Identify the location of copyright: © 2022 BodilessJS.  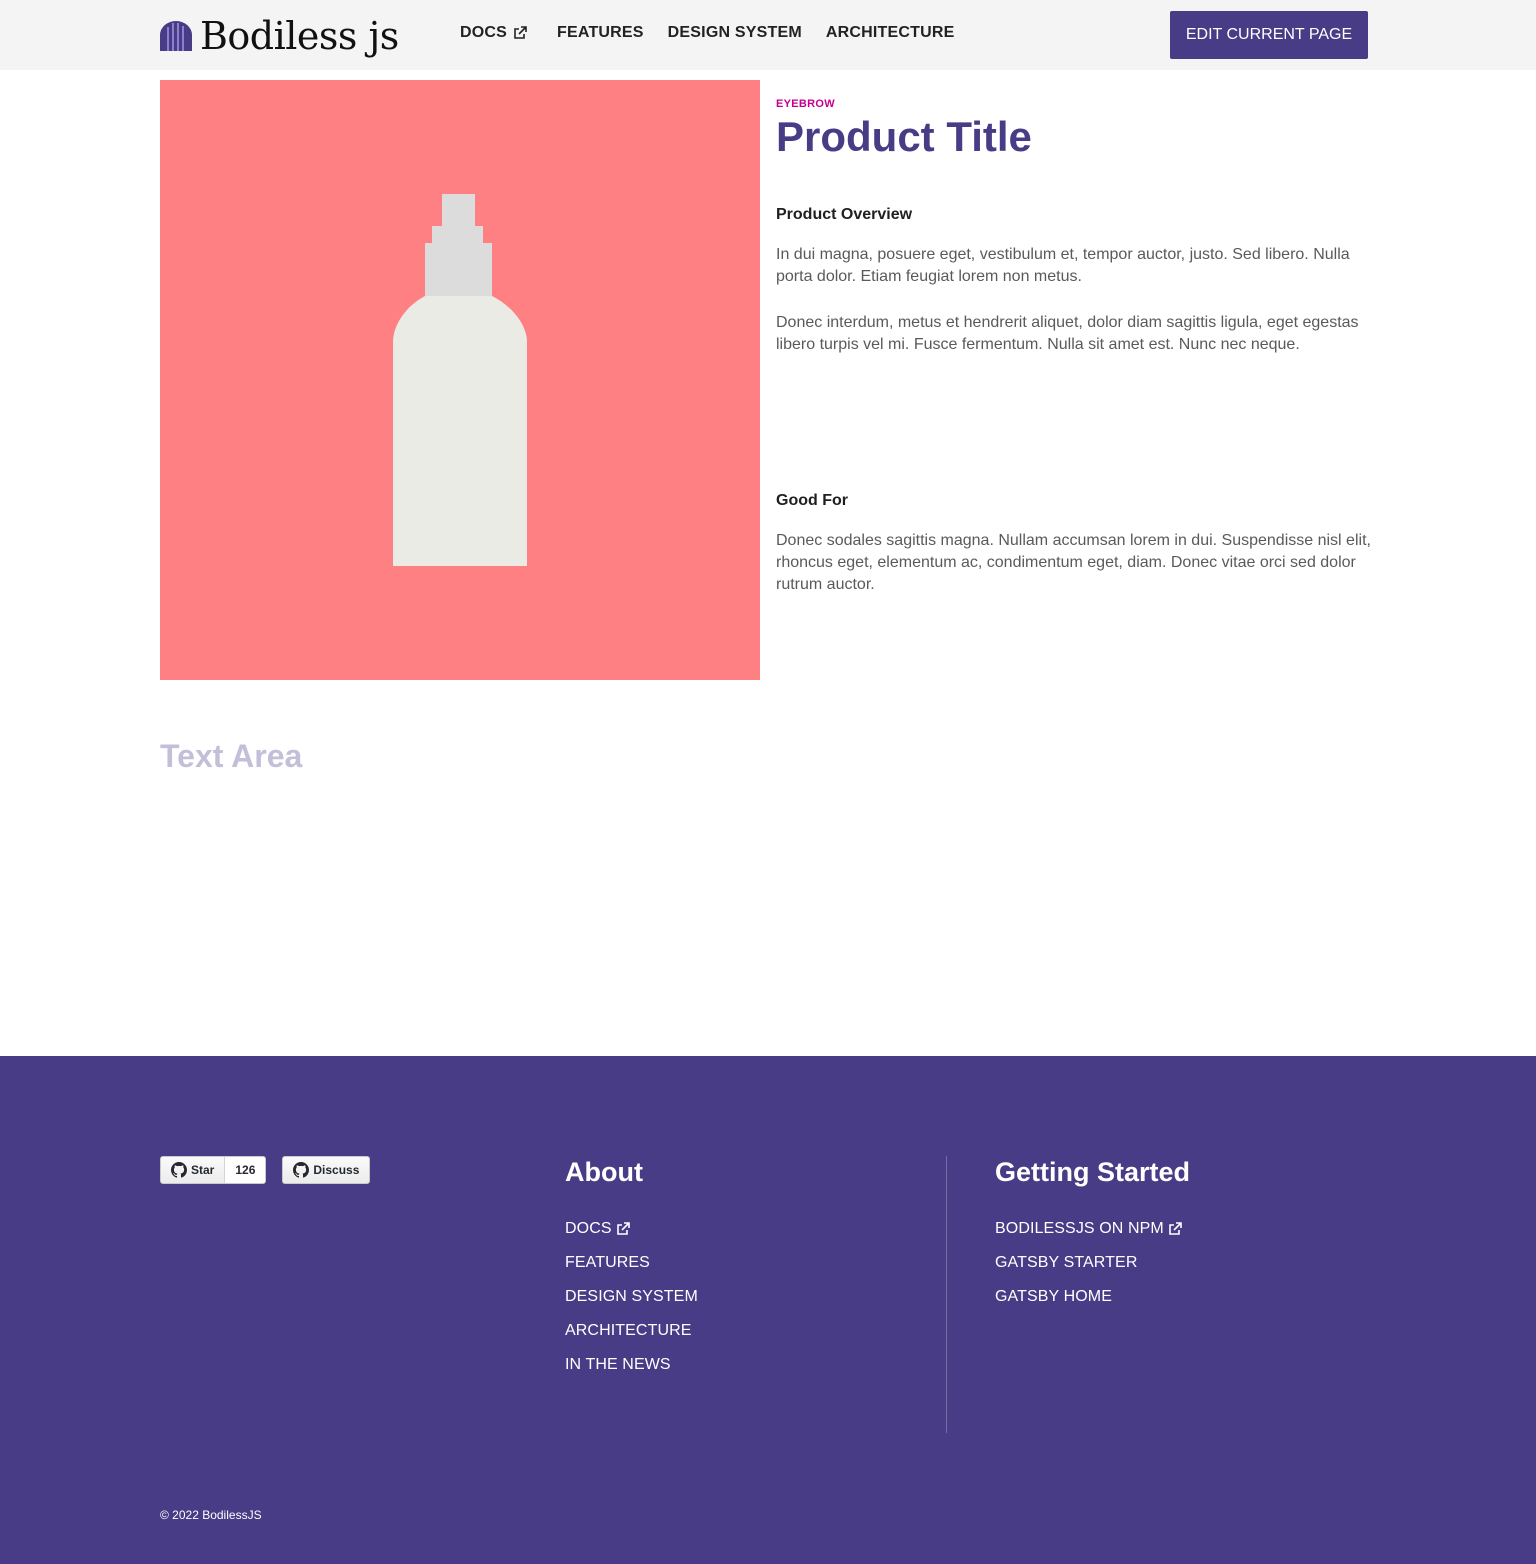
(211, 1515).